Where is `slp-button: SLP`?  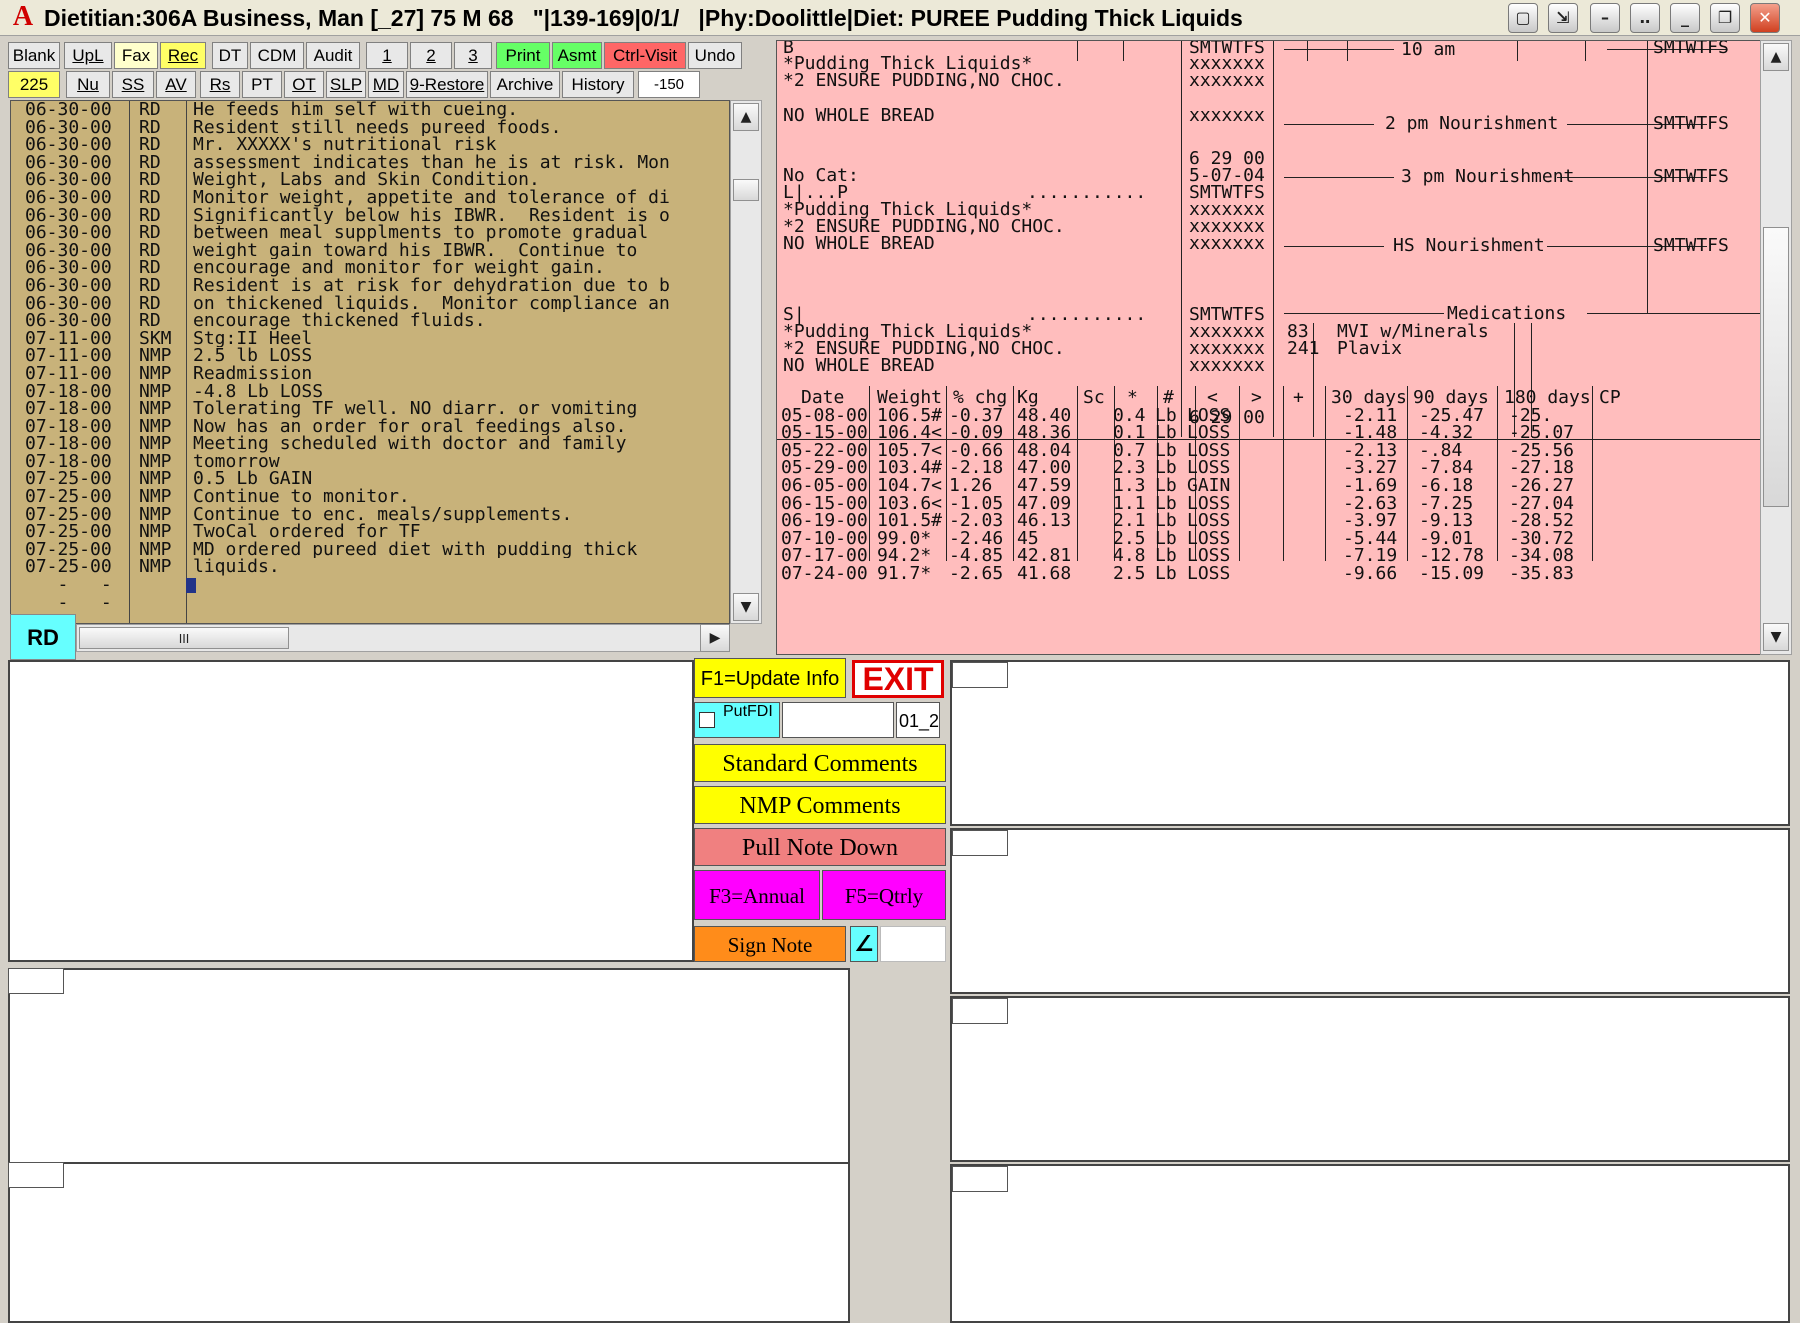 slp-button: SLP is located at coordinates (346, 84).